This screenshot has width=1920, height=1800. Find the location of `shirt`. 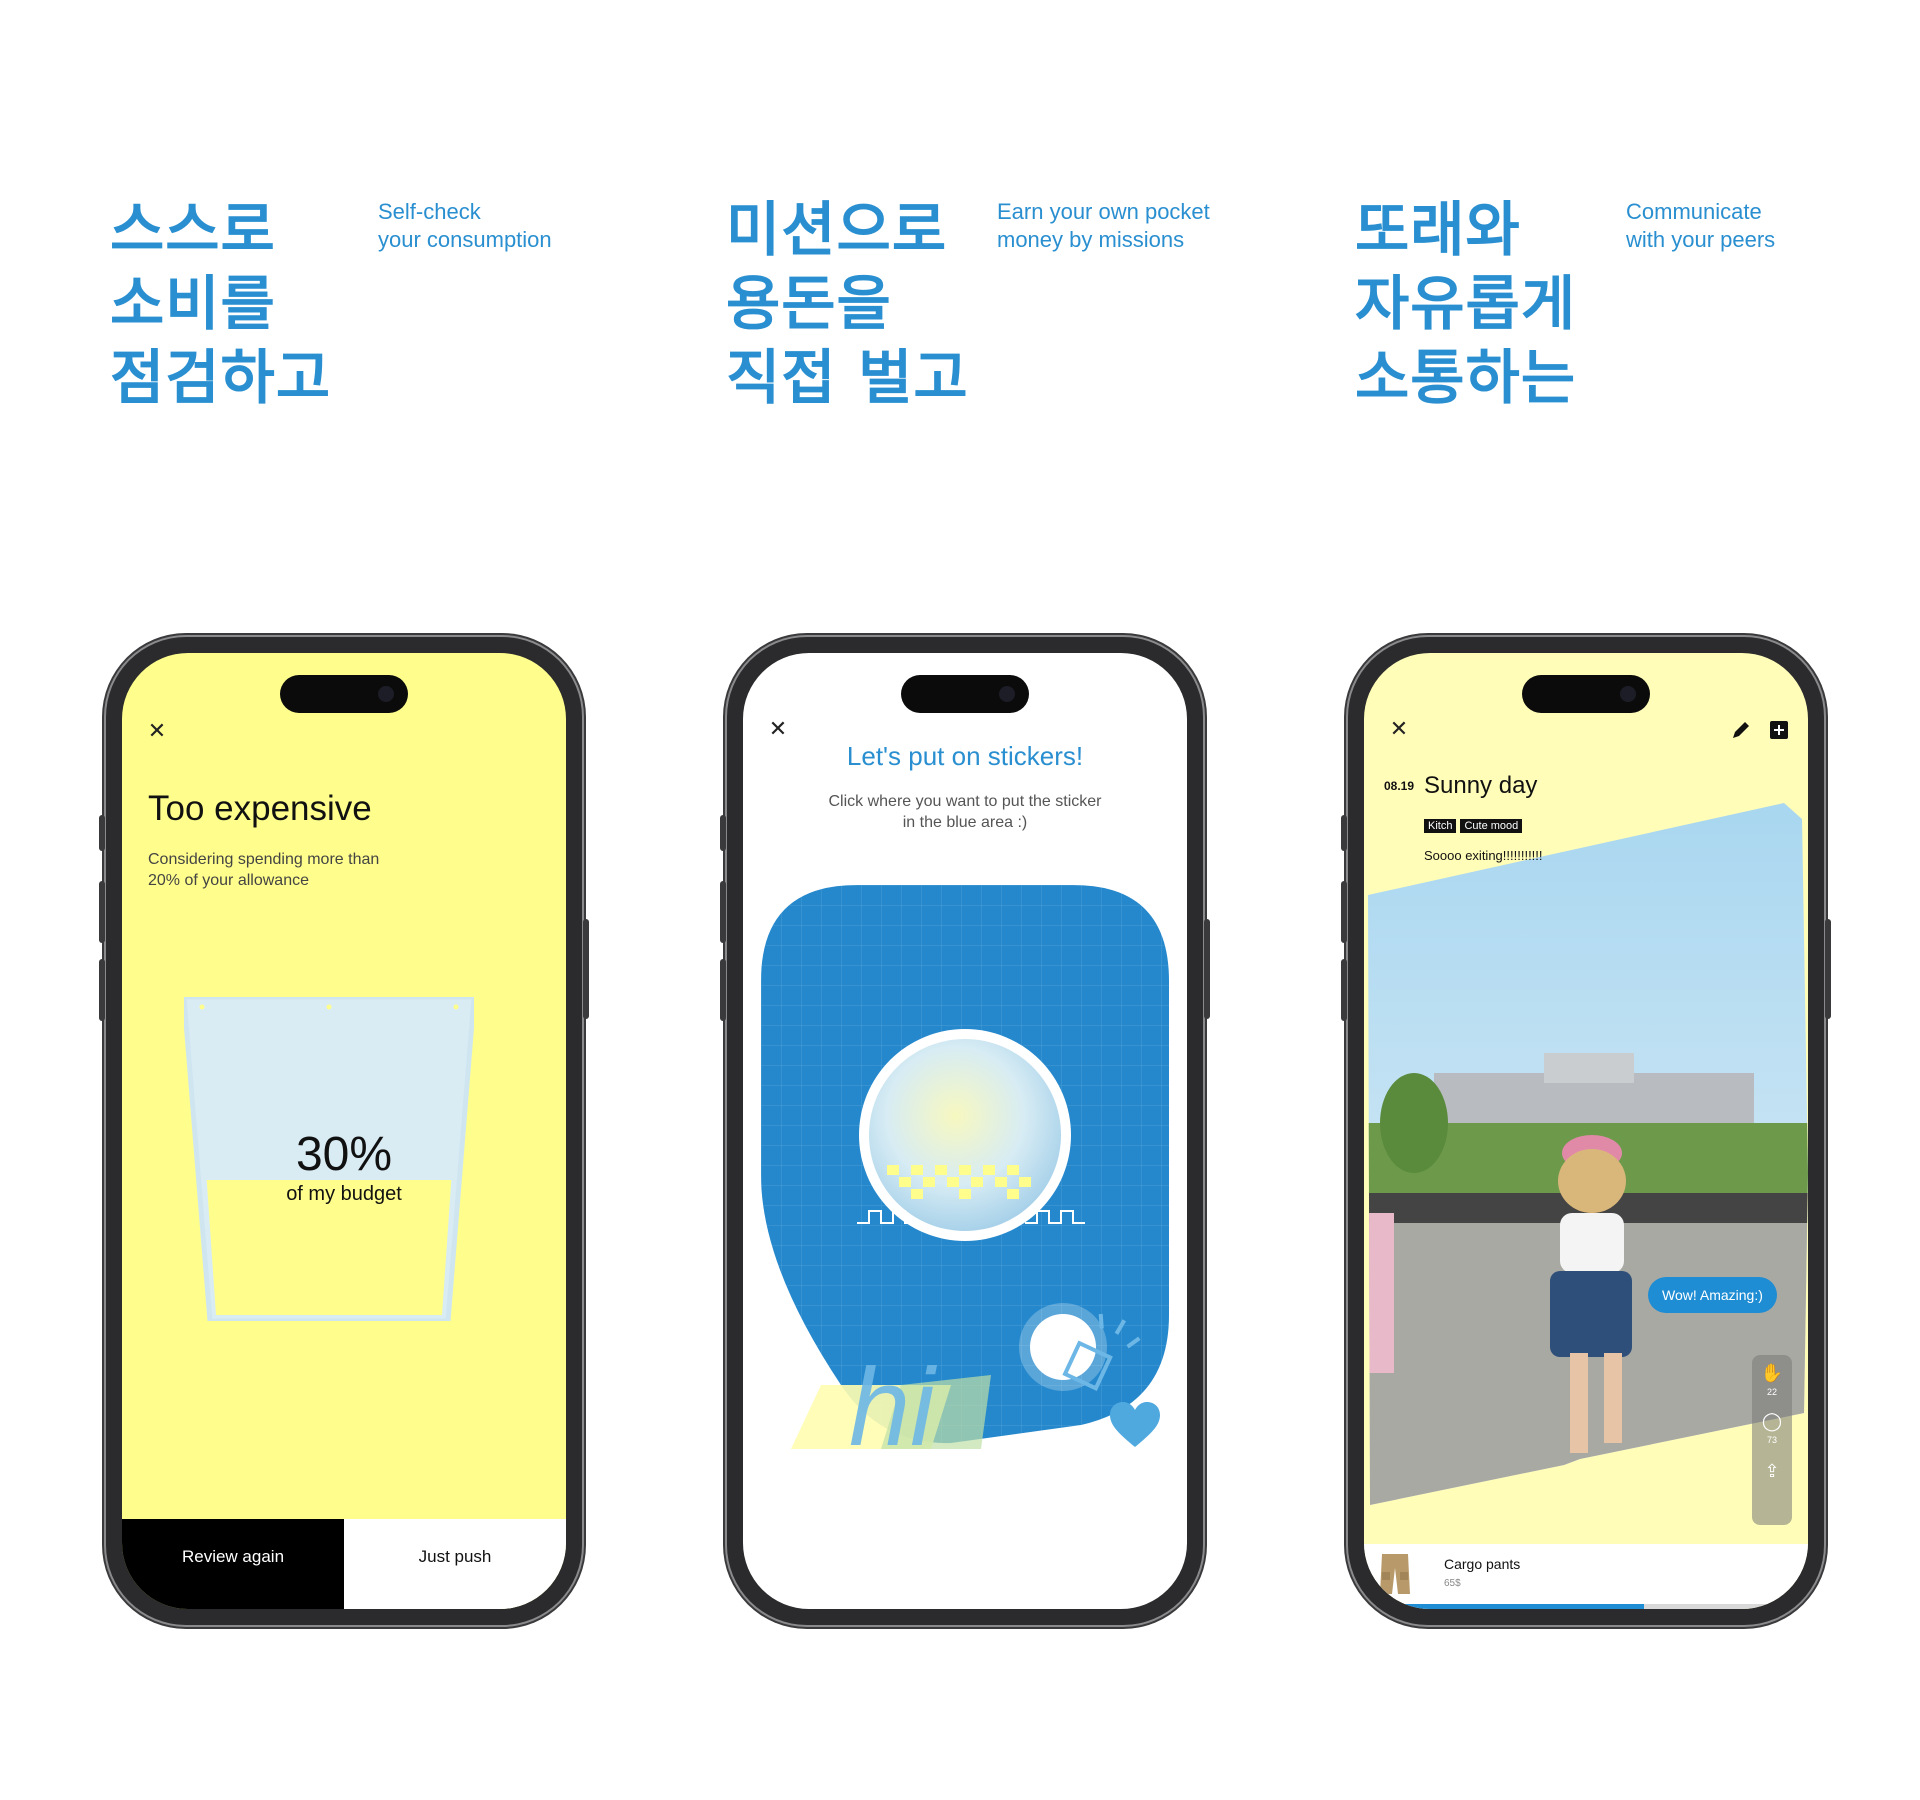

shirt is located at coordinates (1592, 1243).